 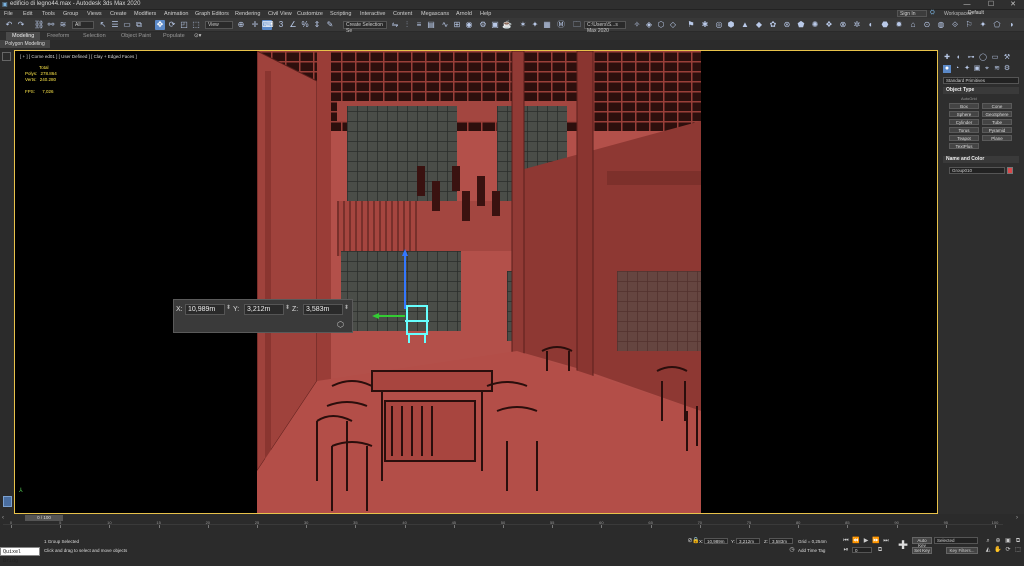 I want to click on go-to-start-icon: ⏮, so click(x=846, y=541).